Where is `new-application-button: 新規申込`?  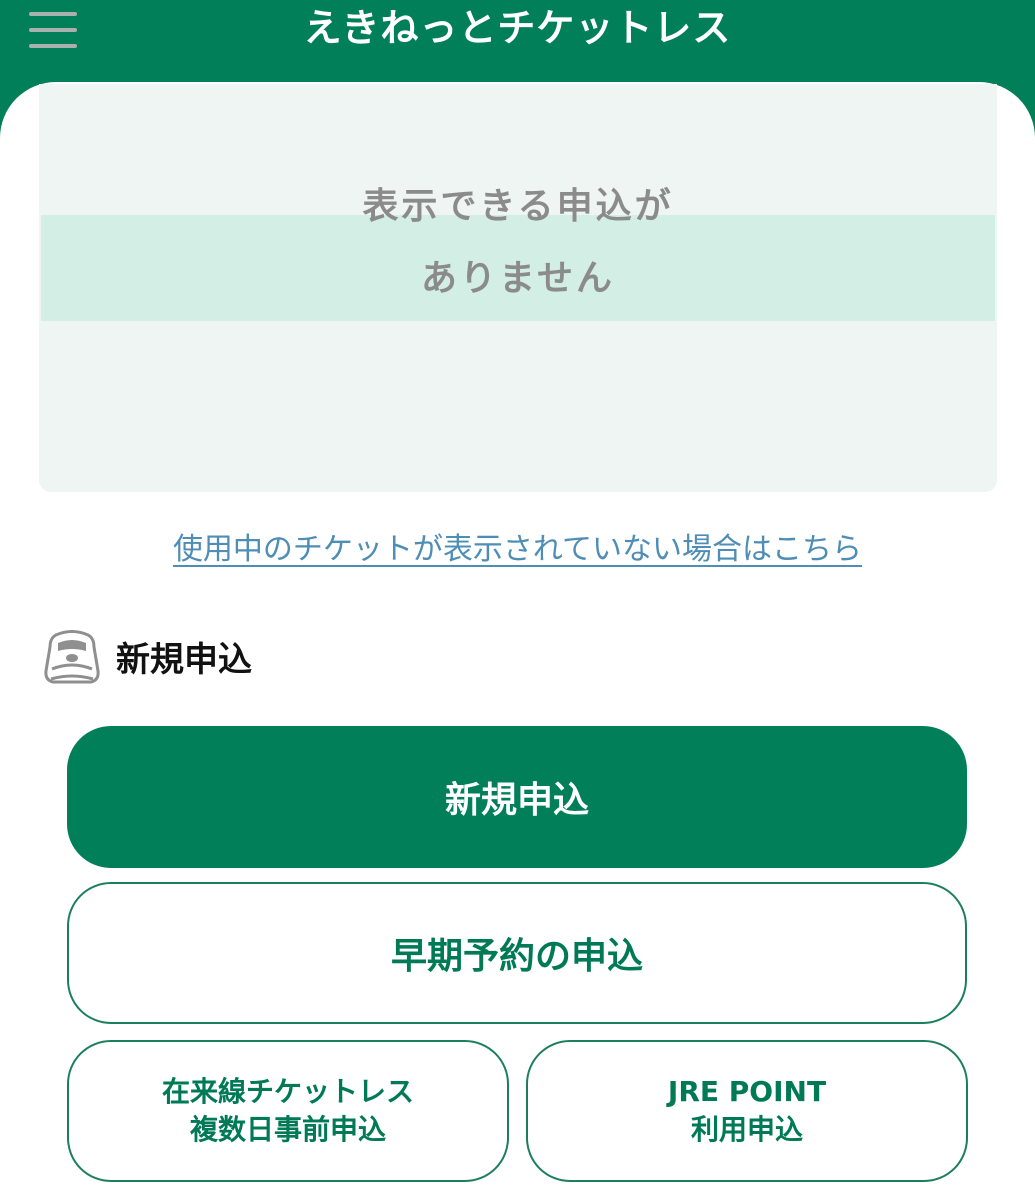
new-application-button: 新規申込 is located at coordinates (517, 797).